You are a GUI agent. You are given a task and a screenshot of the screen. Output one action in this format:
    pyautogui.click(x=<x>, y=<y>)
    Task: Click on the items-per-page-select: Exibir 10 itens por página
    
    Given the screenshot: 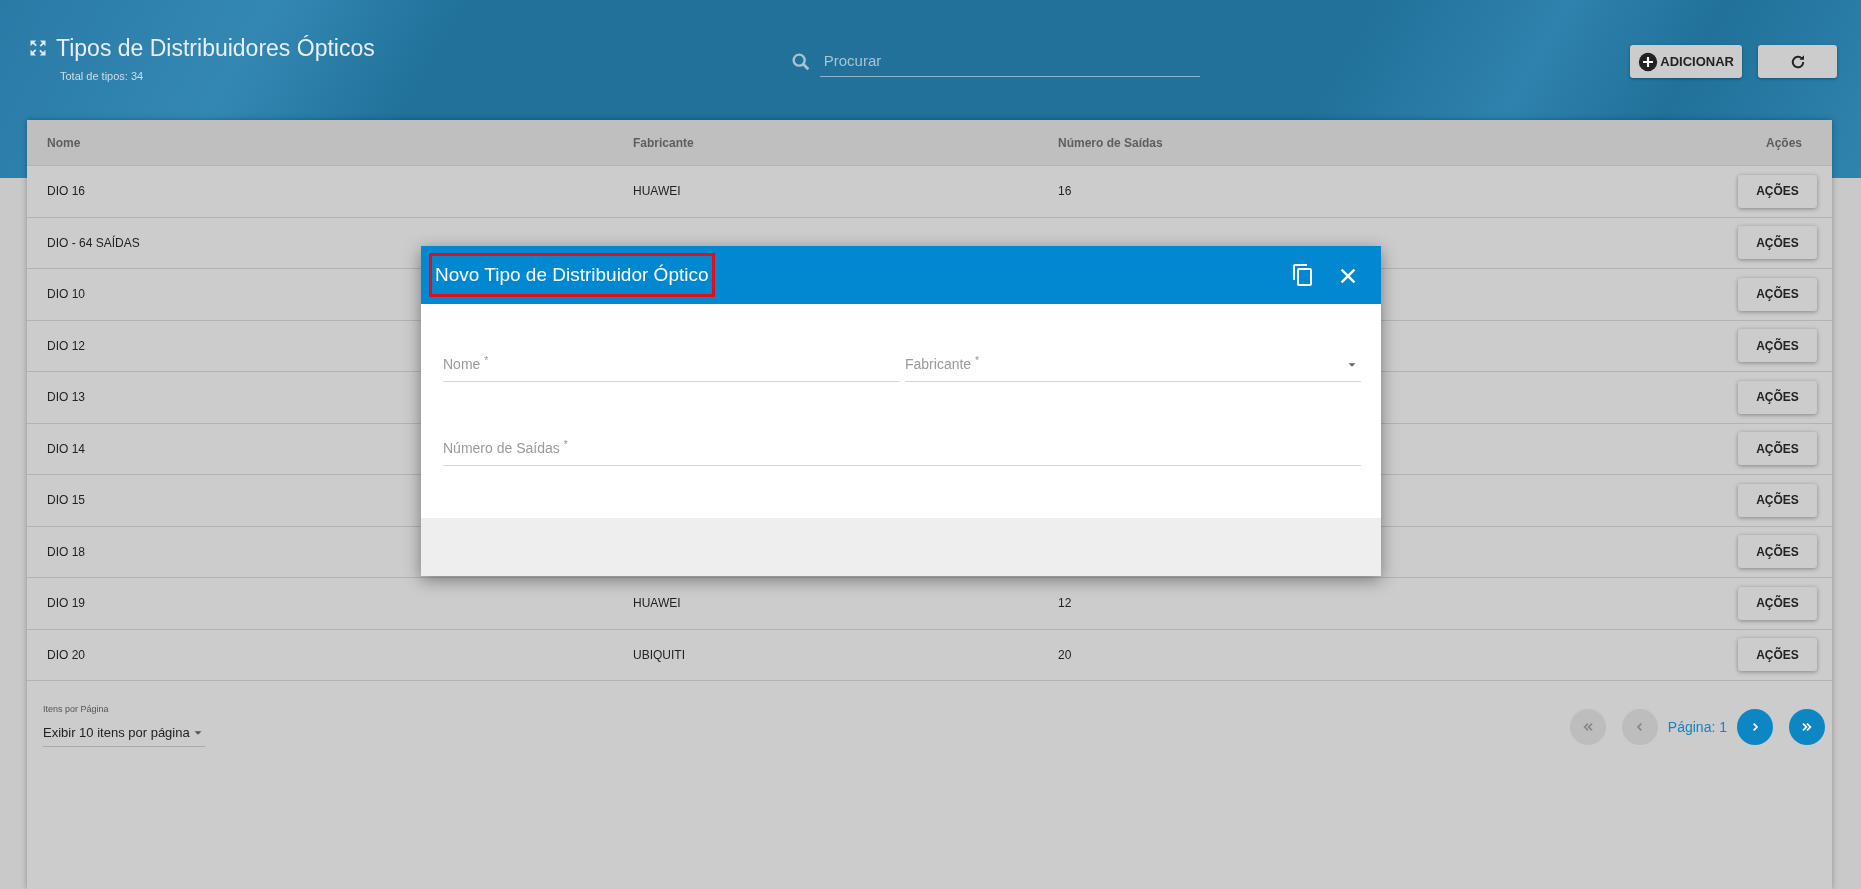 What is the action you would take?
    pyautogui.click(x=124, y=733)
    